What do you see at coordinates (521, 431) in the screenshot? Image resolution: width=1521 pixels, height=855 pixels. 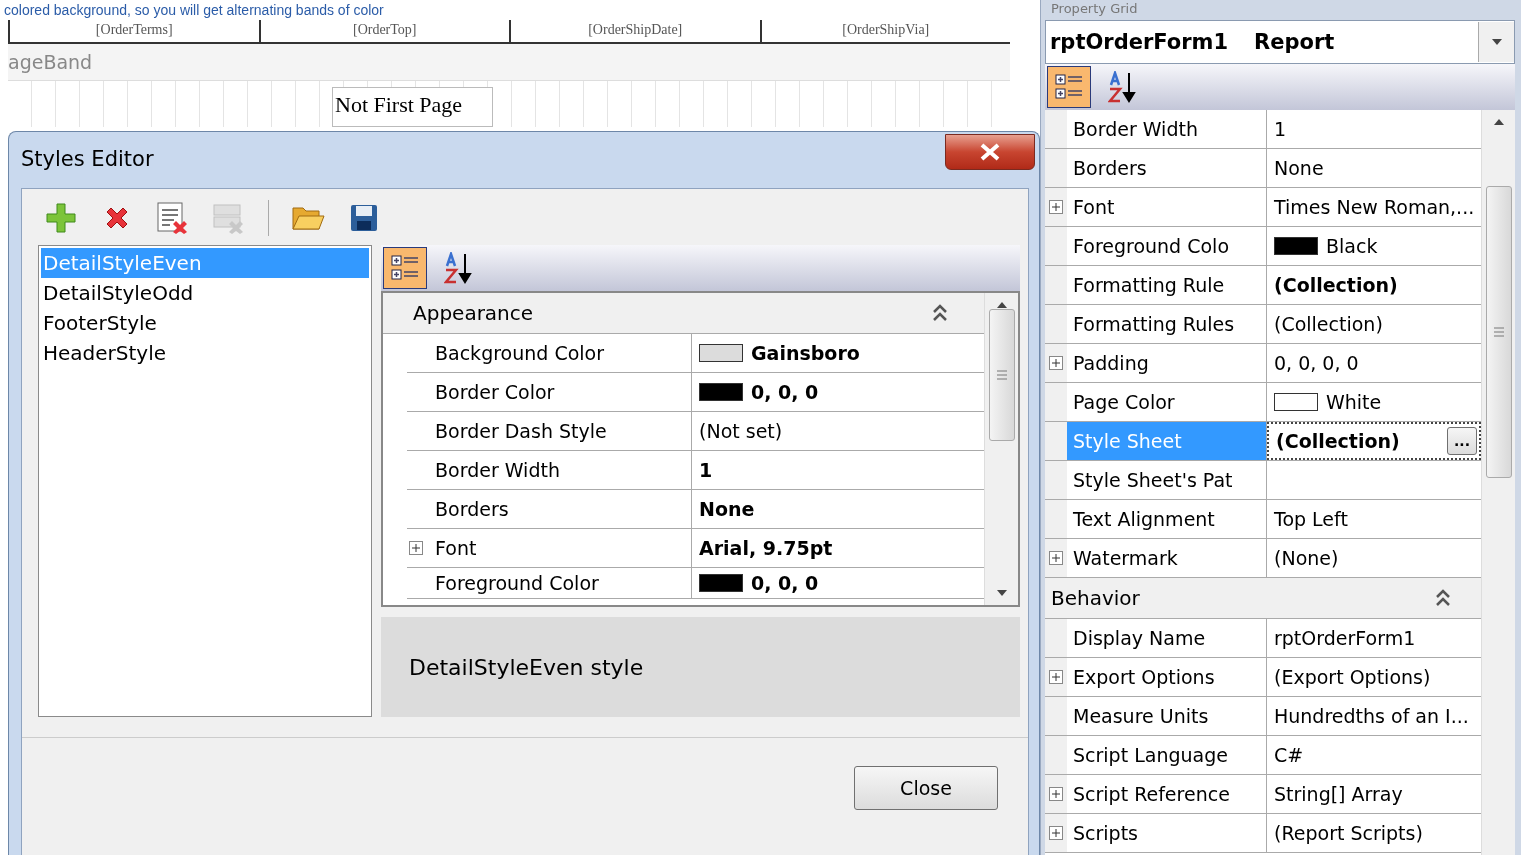 I see `property-name: Border Dash Style` at bounding box center [521, 431].